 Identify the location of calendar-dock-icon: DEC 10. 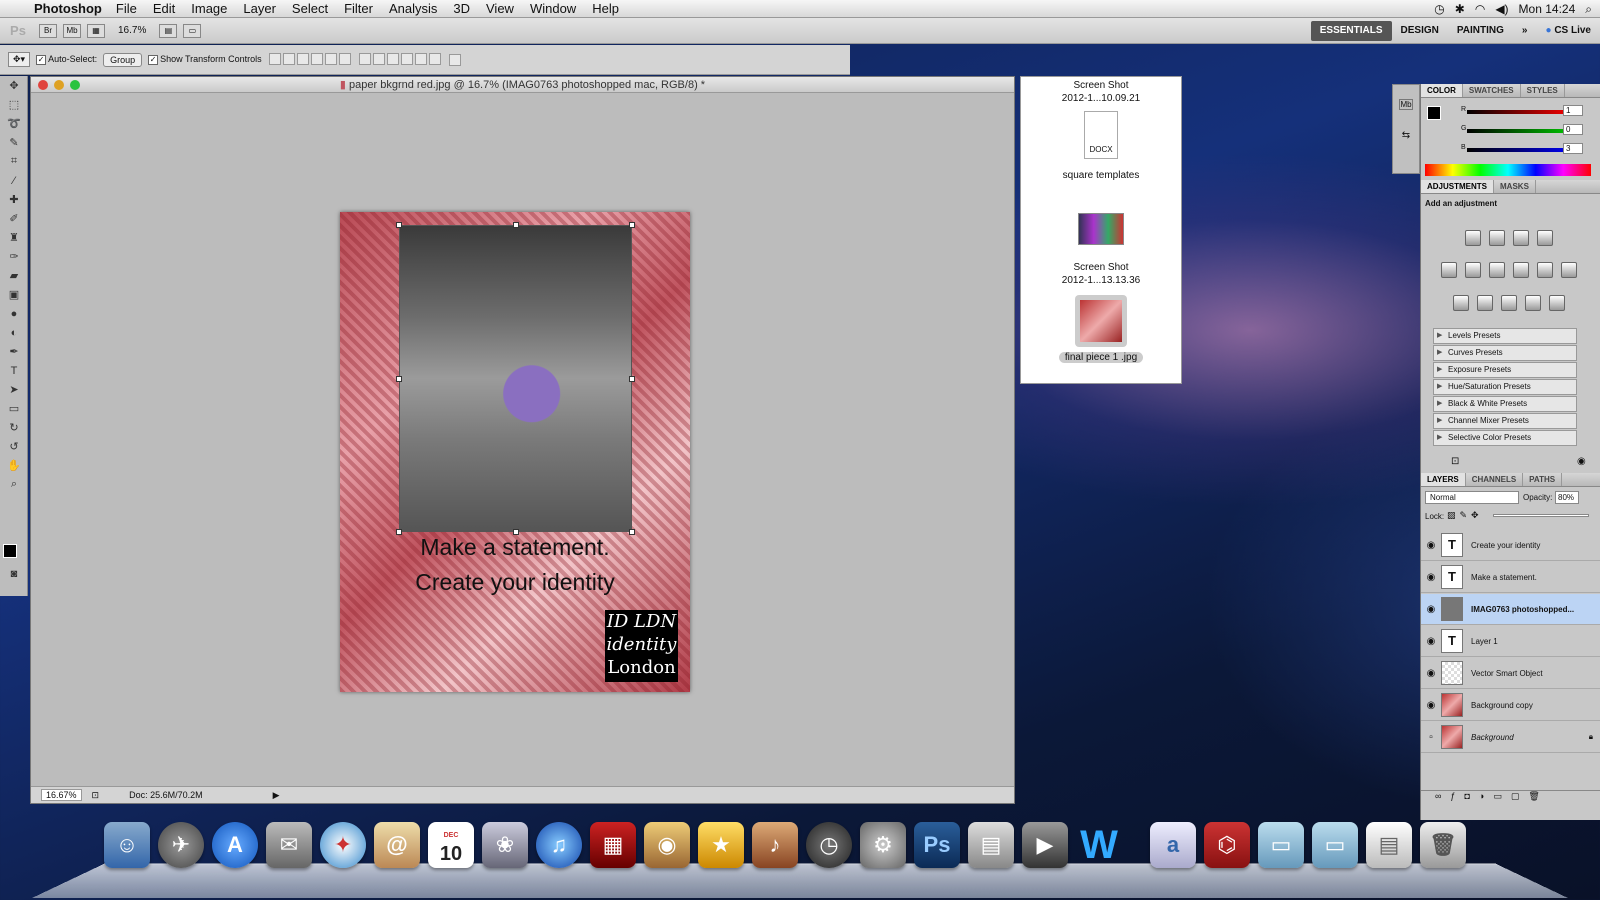
(451, 845).